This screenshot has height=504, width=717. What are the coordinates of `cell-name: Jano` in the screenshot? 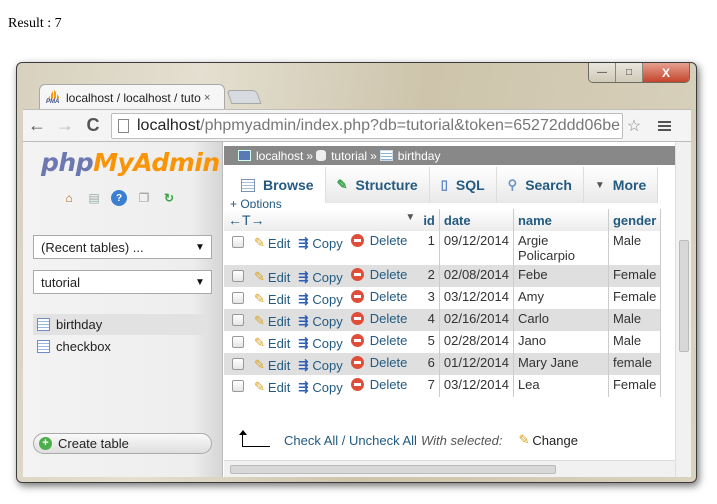 It's located at (561, 342).